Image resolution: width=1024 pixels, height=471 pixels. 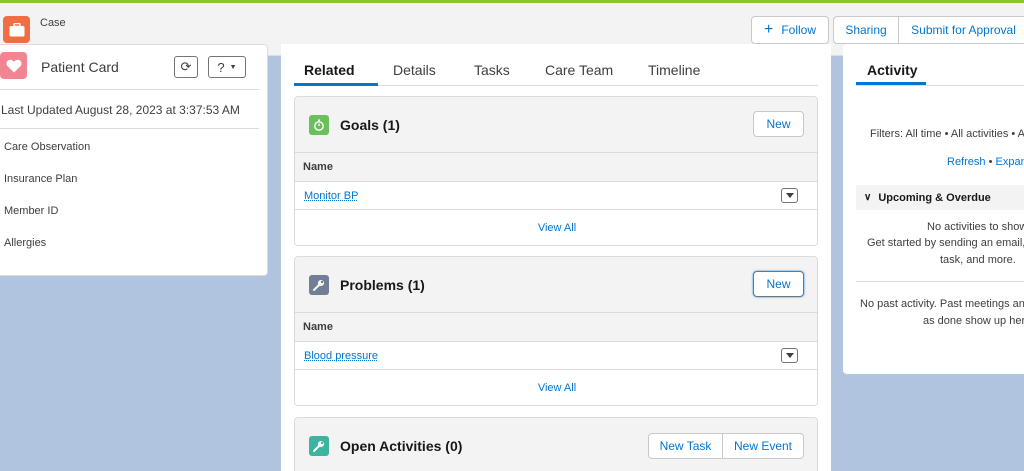 I want to click on refresh-icon: ⟳, so click(x=186, y=66).